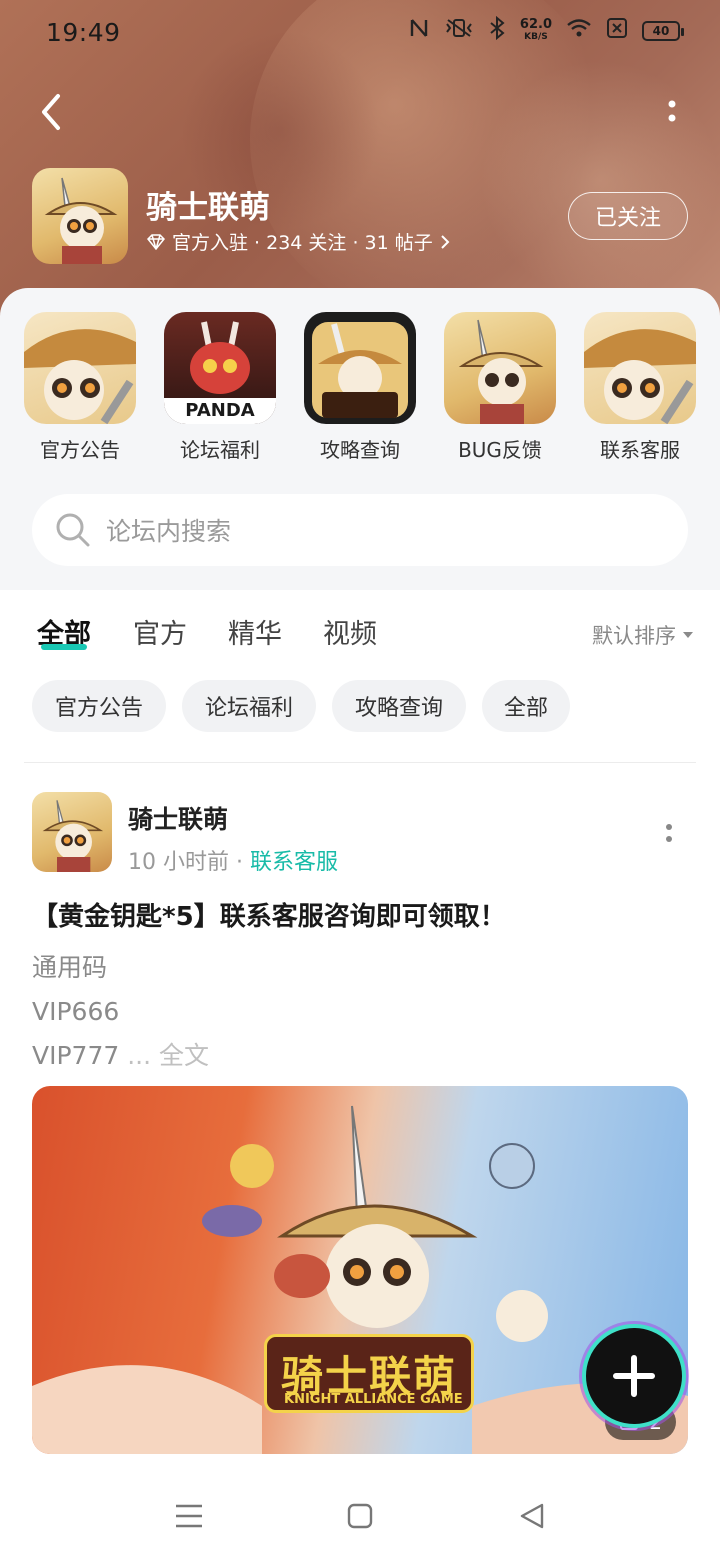 This screenshot has width=720, height=1560. I want to click on sort-dropdown: 默认排序, so click(643, 635).